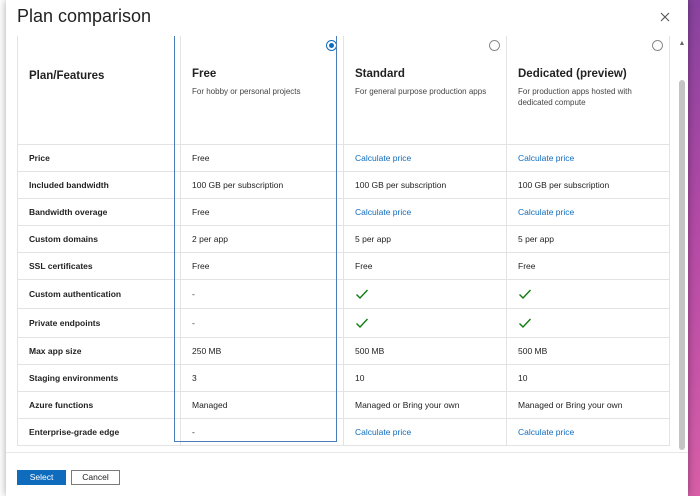 The height and width of the screenshot is (496, 700). What do you see at coordinates (210, 404) in the screenshot?
I see `feature-value-text: Managed` at bounding box center [210, 404].